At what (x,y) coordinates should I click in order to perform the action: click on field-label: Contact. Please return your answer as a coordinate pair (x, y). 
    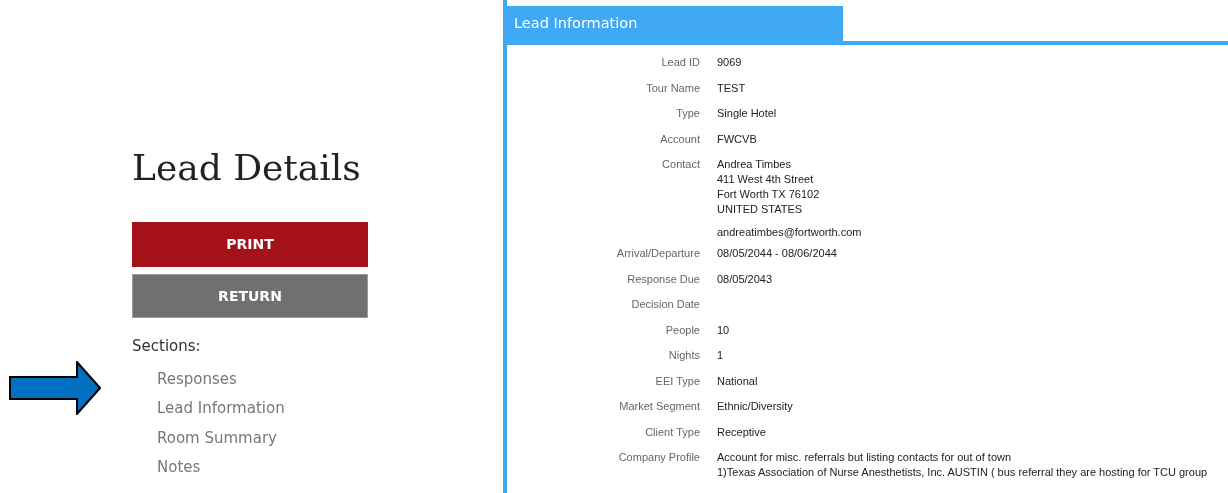
    Looking at the image, I should click on (681, 164).